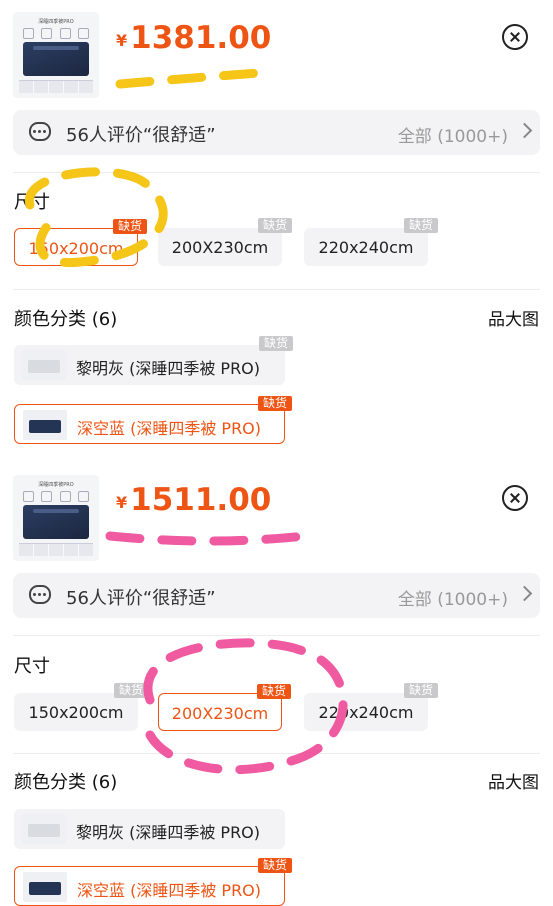 This screenshot has width=553, height=906. I want to click on color-option-gray: 黎明灰 (深睡四季被 PRO) 缺货, so click(153, 360).